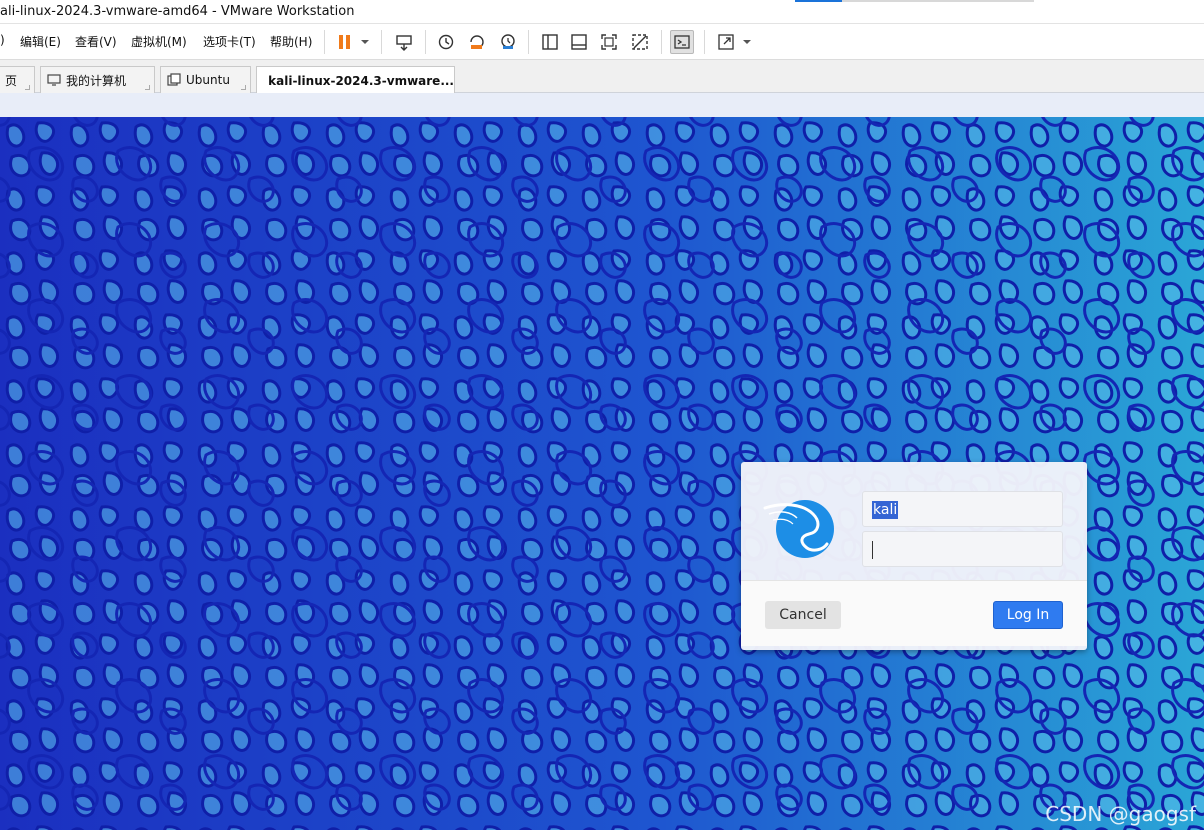 The width and height of the screenshot is (1204, 830). I want to click on password-field, so click(962, 549).